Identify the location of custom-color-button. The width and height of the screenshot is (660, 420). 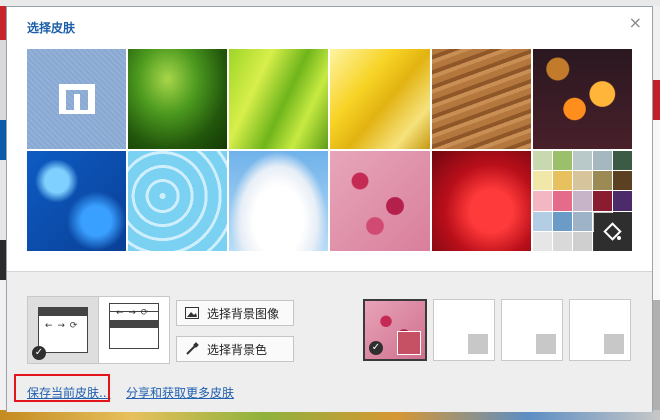
(612, 232).